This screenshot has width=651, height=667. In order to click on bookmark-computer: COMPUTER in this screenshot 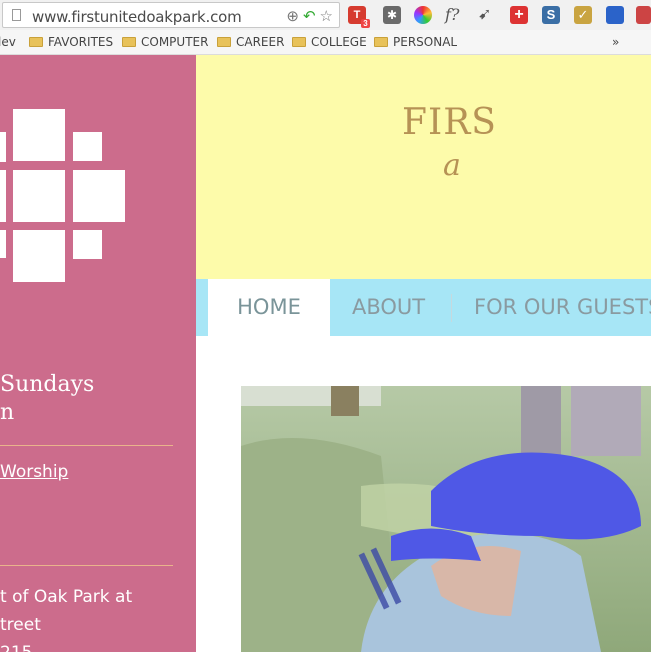, I will do `click(165, 42)`.